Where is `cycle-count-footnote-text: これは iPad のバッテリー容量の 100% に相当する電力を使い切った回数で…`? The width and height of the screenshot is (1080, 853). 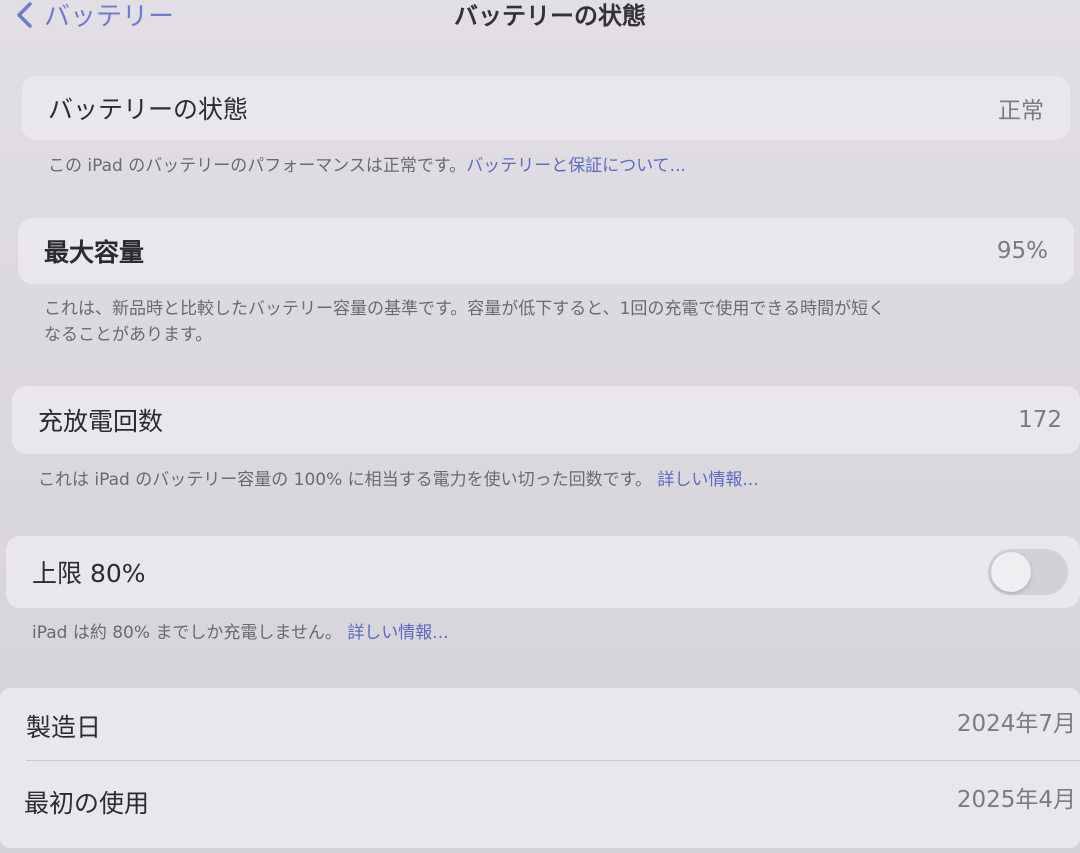 cycle-count-footnote-text: これは iPad のバッテリー容量の 100% に相当する電力を使い切った回数で… is located at coordinates (345, 480).